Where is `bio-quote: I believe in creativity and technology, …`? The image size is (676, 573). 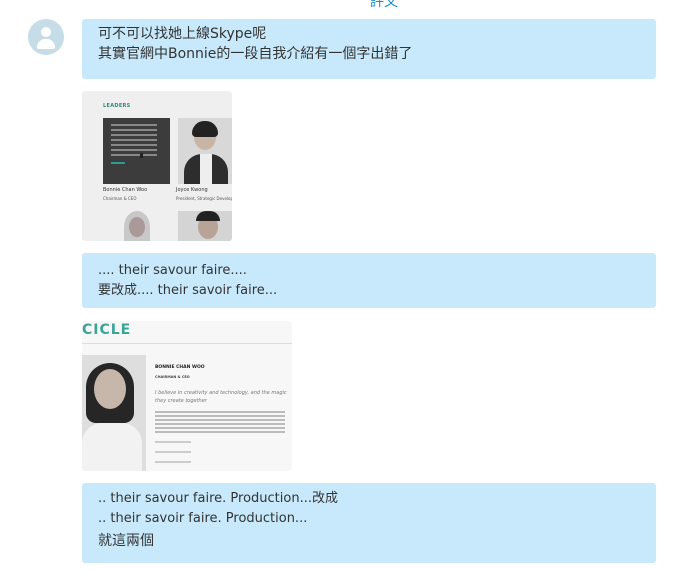
bio-quote: I believe in creativity and technology, … is located at coordinates (221, 397).